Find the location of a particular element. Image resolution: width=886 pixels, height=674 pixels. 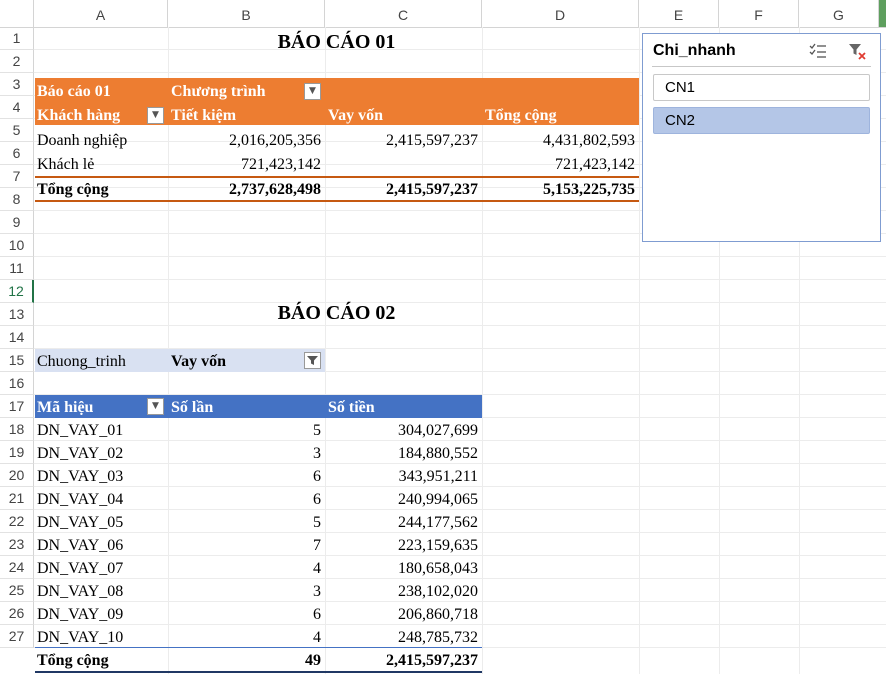

report2-so-tien-cell: 248,785,732 is located at coordinates (401, 637).